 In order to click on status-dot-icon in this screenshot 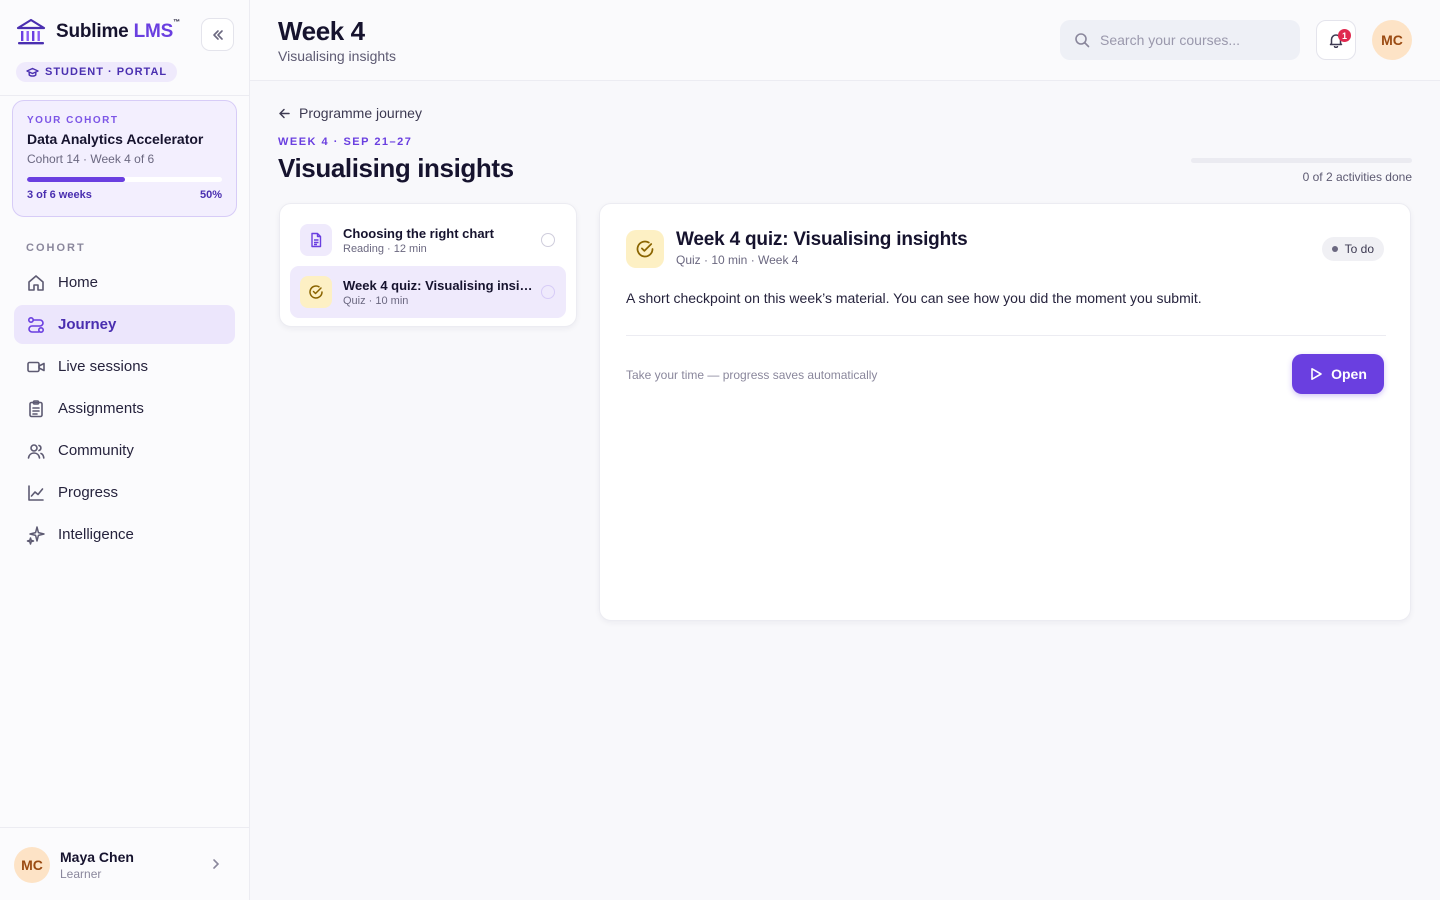, I will do `click(1334, 249)`.